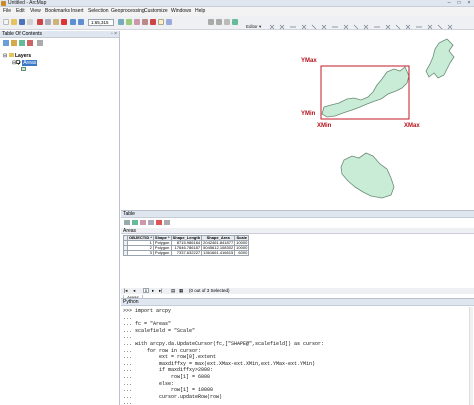  What do you see at coordinates (114, 34) in the screenshot?
I see `toc-close-button: ▫ ×` at bounding box center [114, 34].